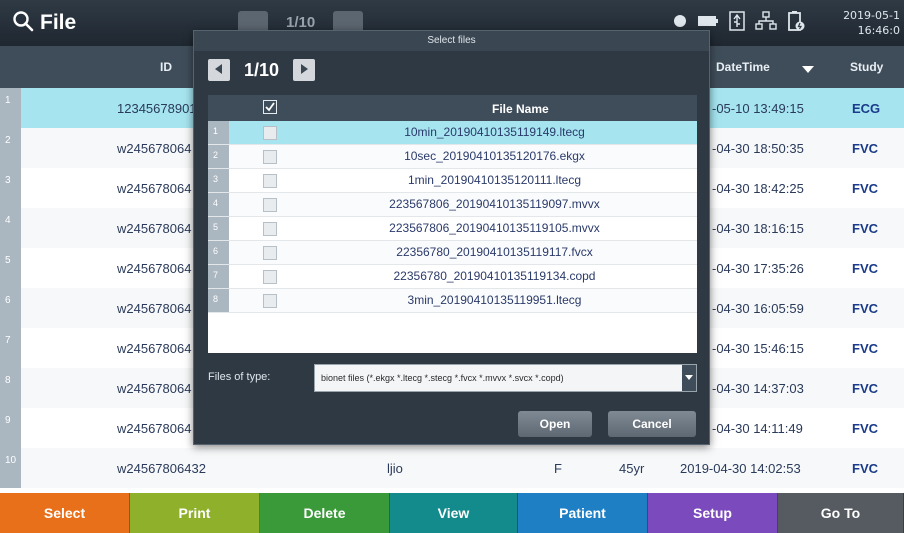 This screenshot has width=904, height=533. Describe the element at coordinates (866, 67) in the screenshot. I see `header-study: Study` at that location.